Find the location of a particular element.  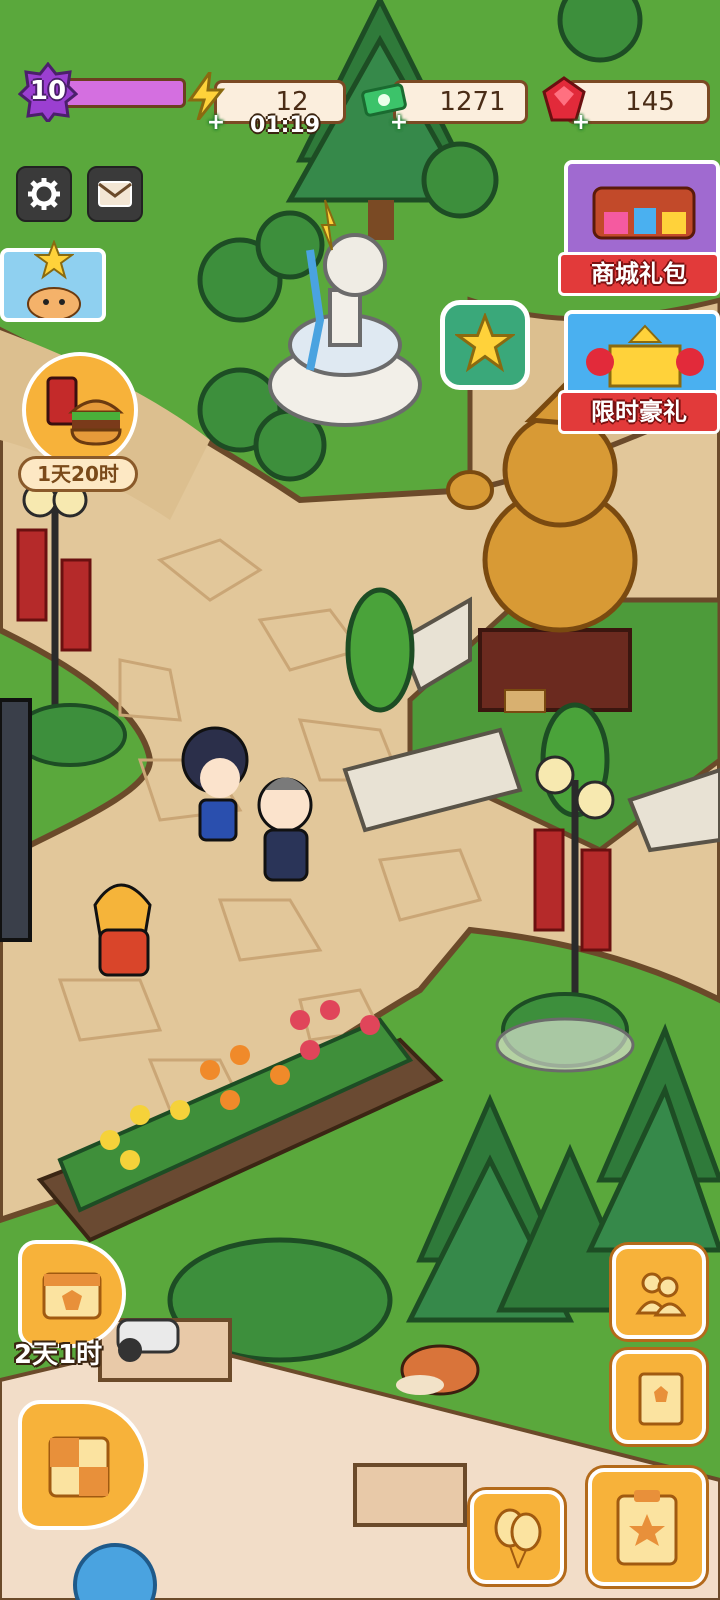

book-icon is located at coordinates (661, 1399).